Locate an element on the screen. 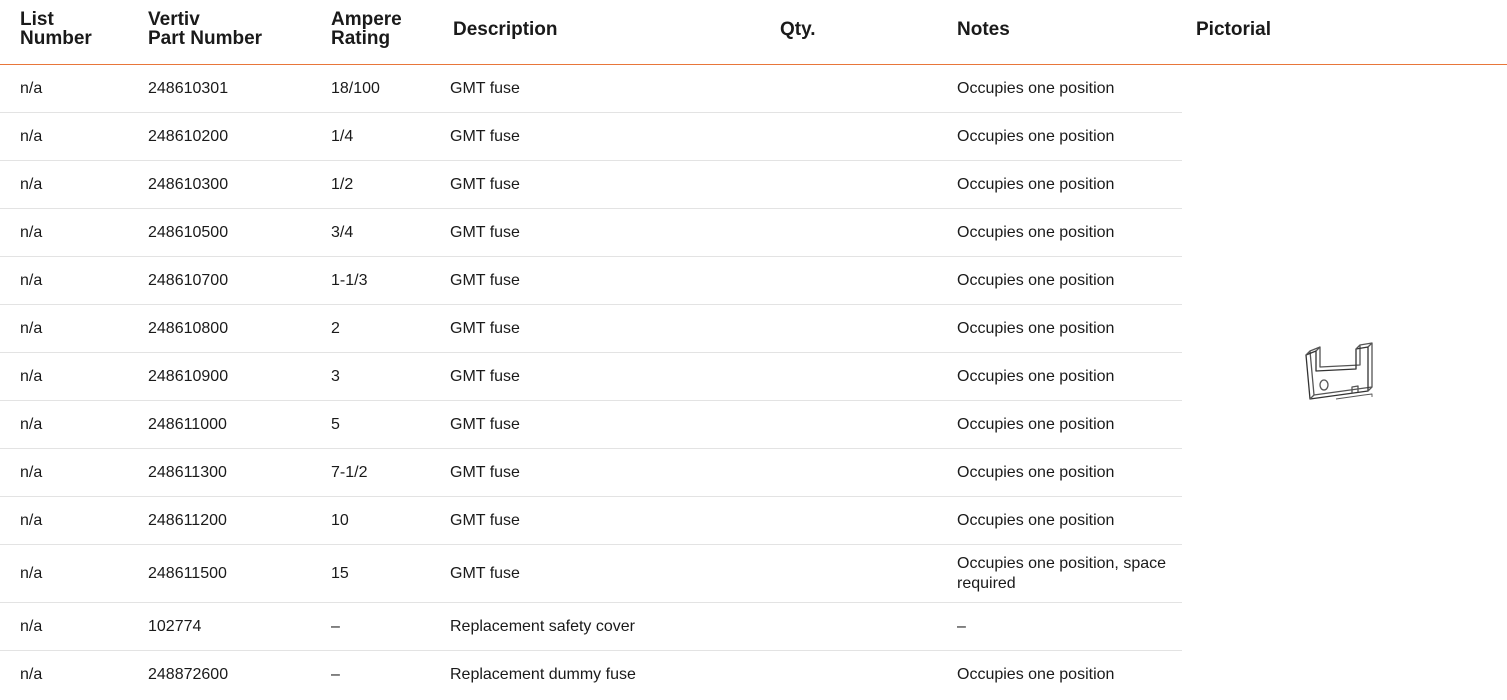 The height and width of the screenshot is (700, 1507). table-row: n/a 102774 – Replacement safety cover – is located at coordinates (753, 627).